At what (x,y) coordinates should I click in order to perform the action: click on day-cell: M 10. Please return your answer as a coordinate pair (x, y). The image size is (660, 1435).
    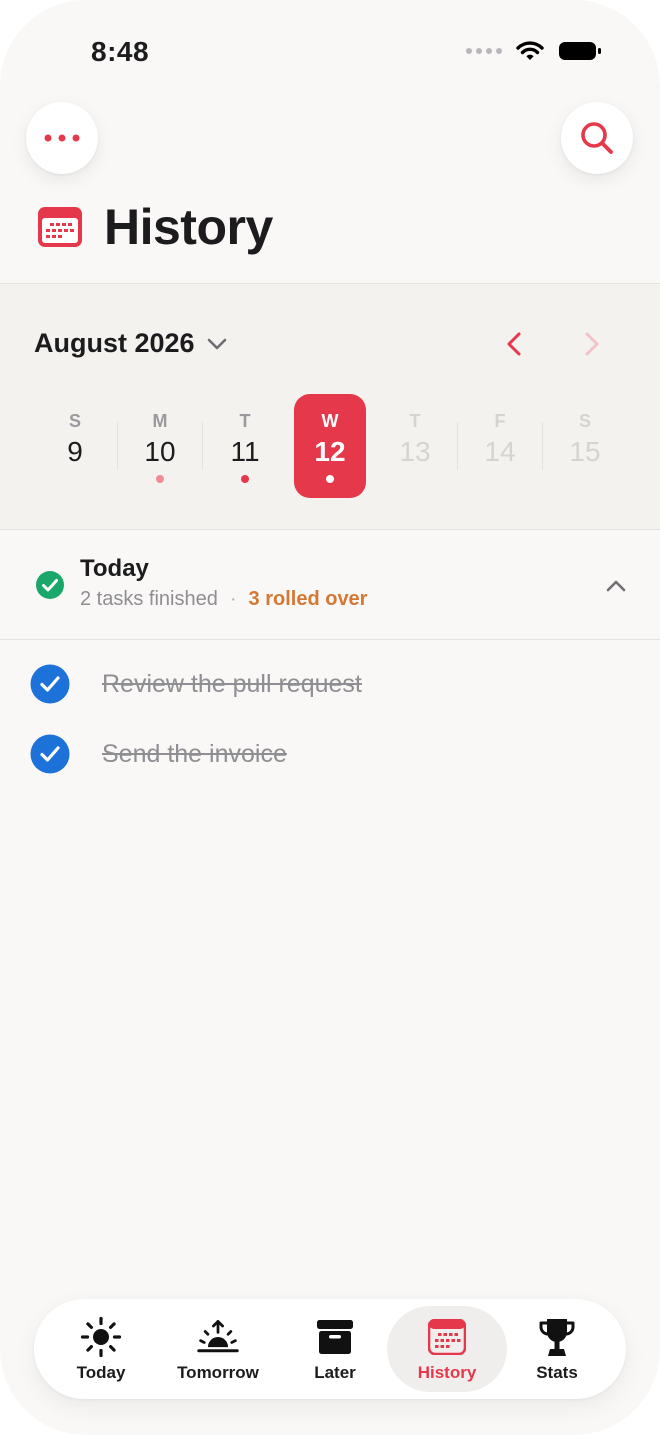
    Looking at the image, I should click on (160, 446).